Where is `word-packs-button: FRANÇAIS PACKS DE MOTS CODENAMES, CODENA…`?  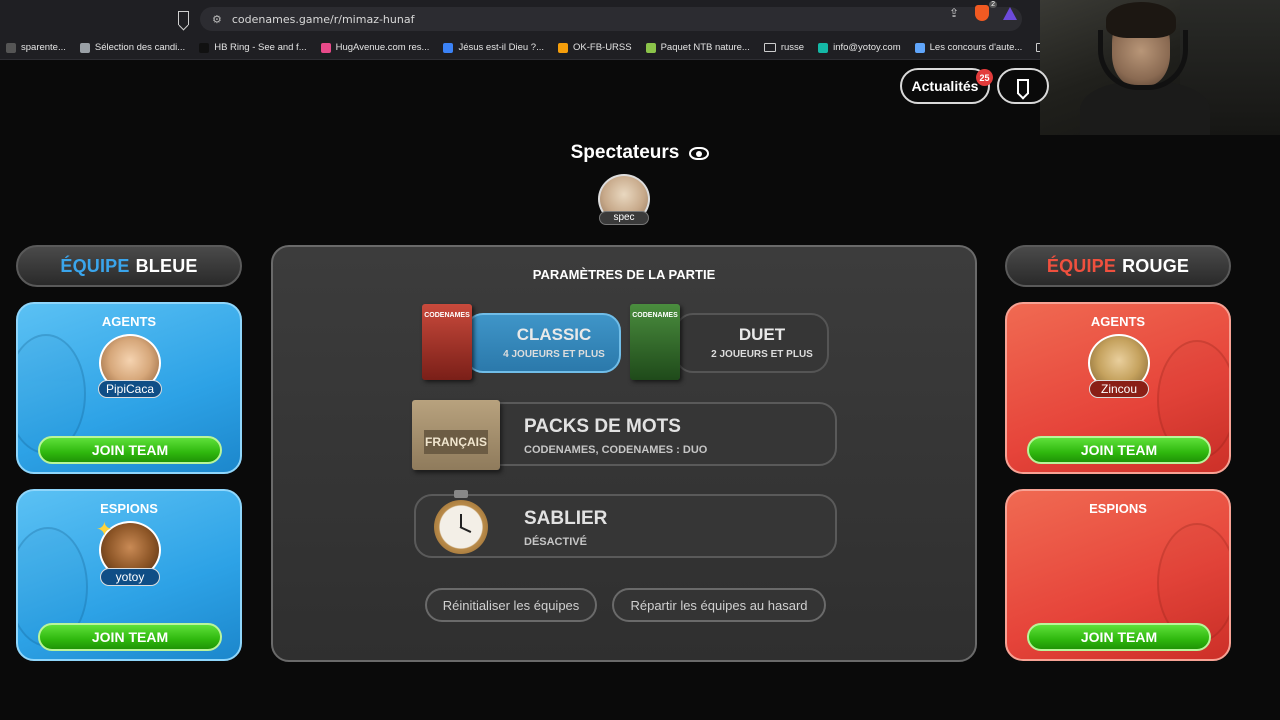
word-packs-button: FRANÇAIS PACKS DE MOTS CODENAMES, CODENA… is located at coordinates (624, 435).